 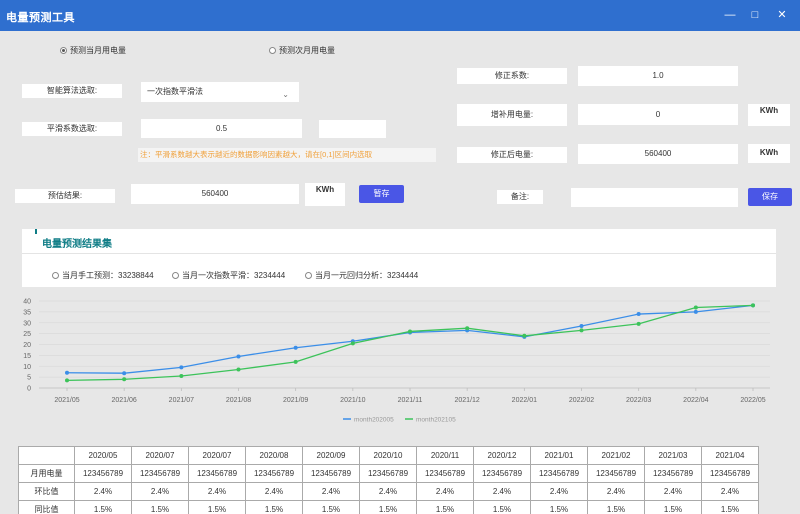 What do you see at coordinates (65, 196) in the screenshot?
I see `estimate-label: 预估结果:` at bounding box center [65, 196].